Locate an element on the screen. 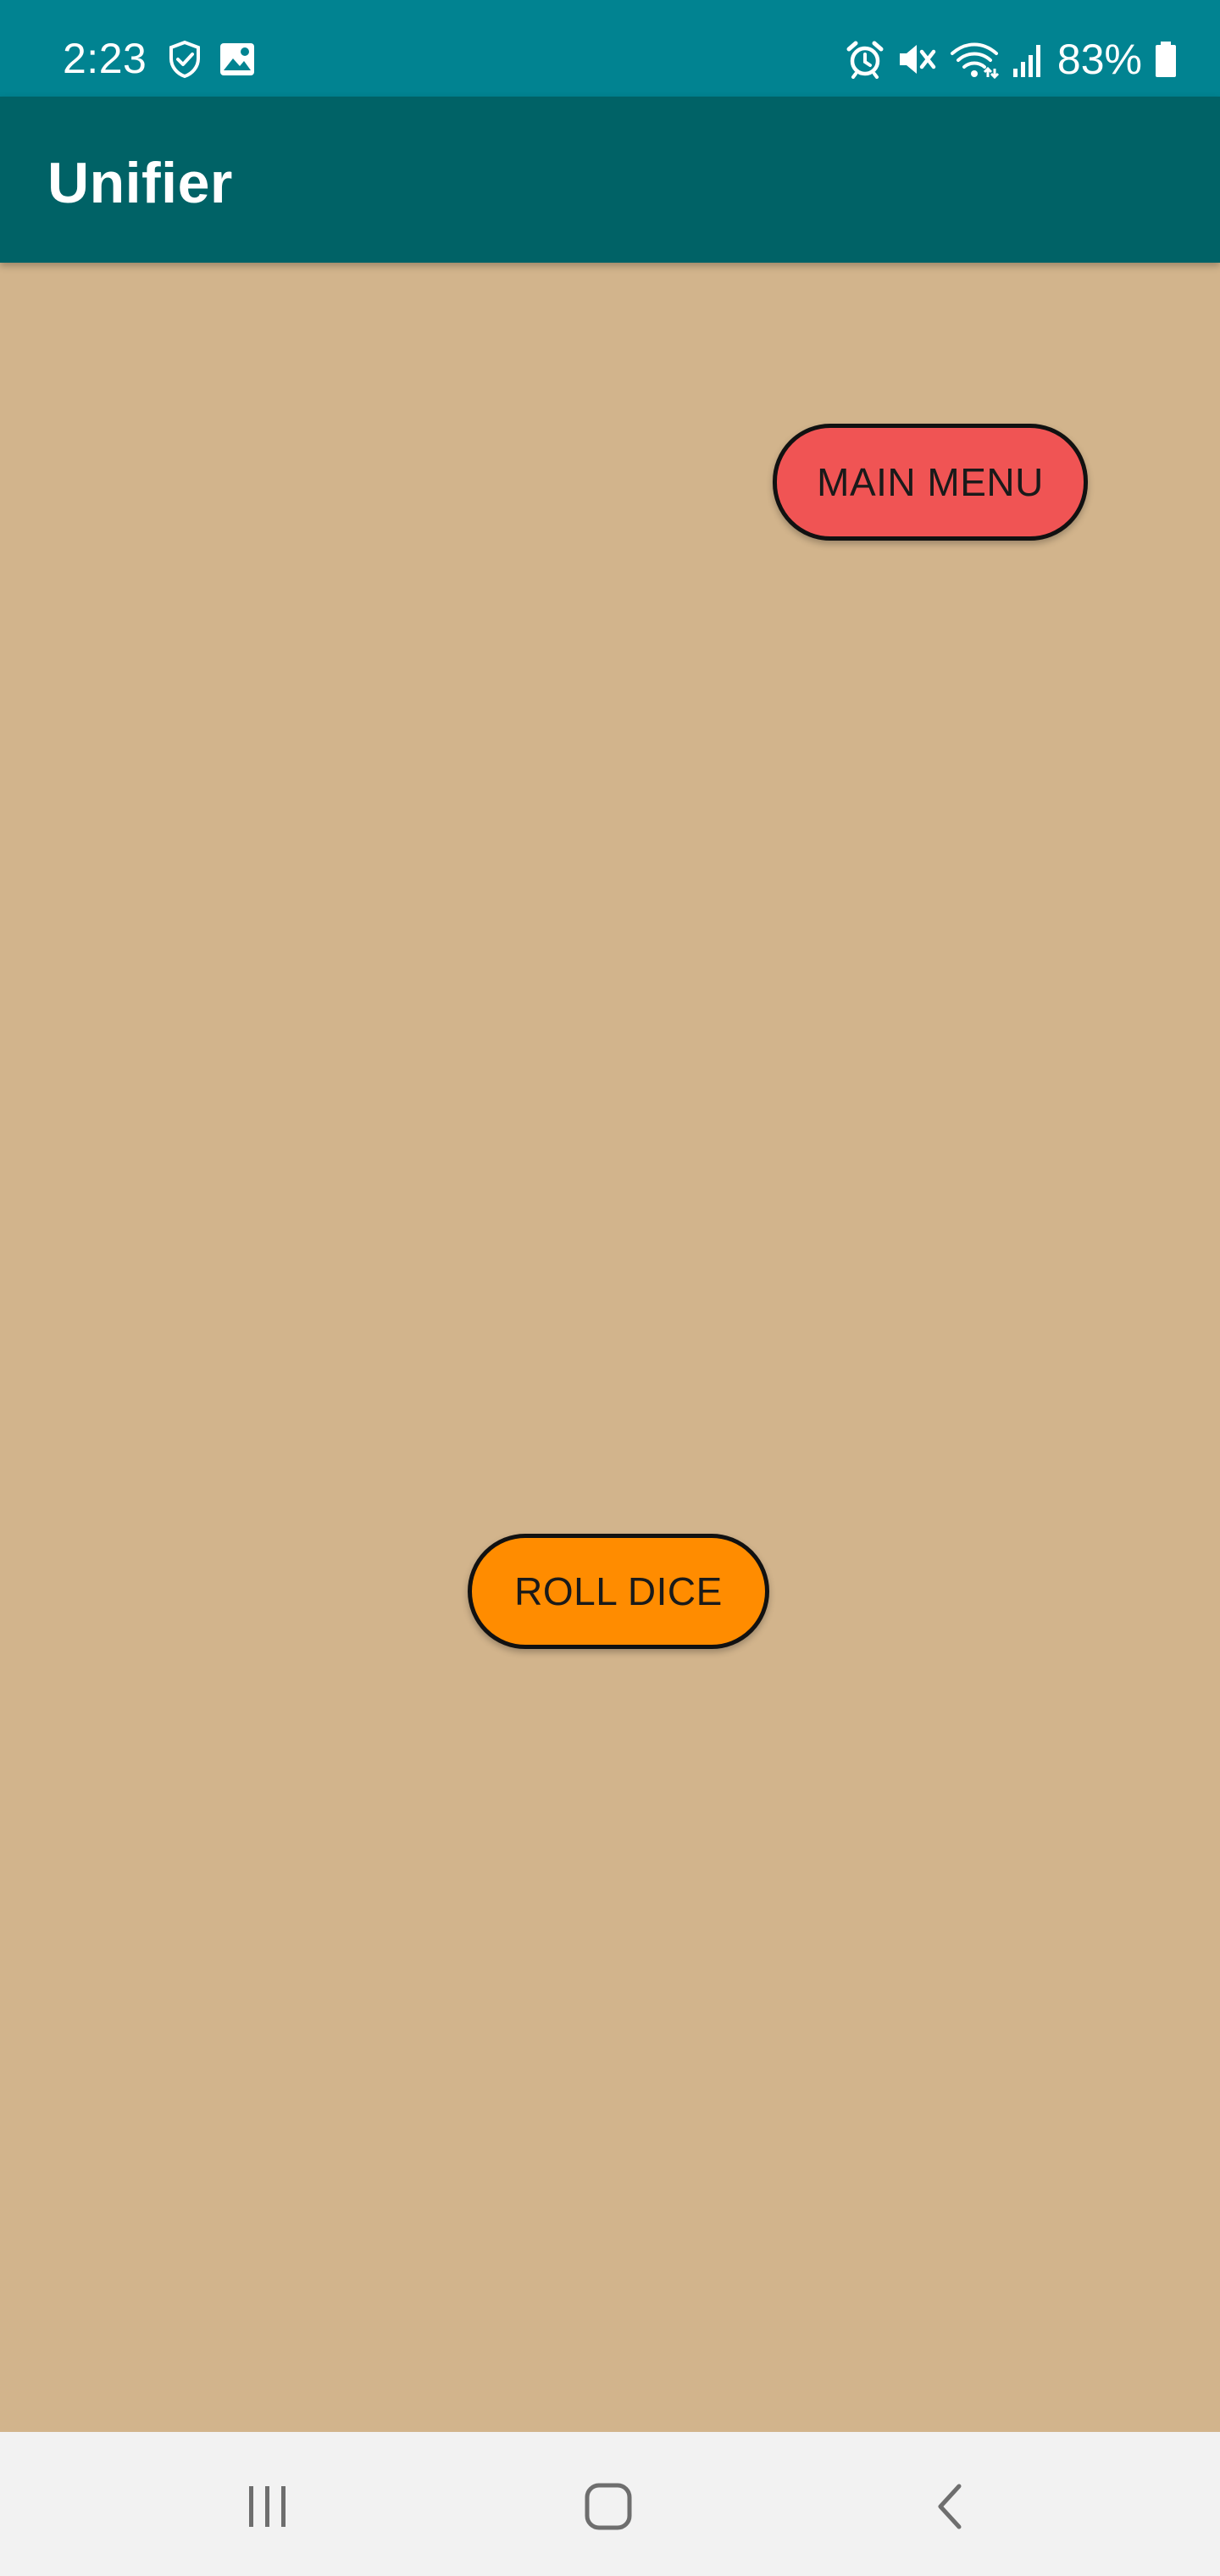 This screenshot has height=2576, width=1220. status-left-icons is located at coordinates (212, 59).